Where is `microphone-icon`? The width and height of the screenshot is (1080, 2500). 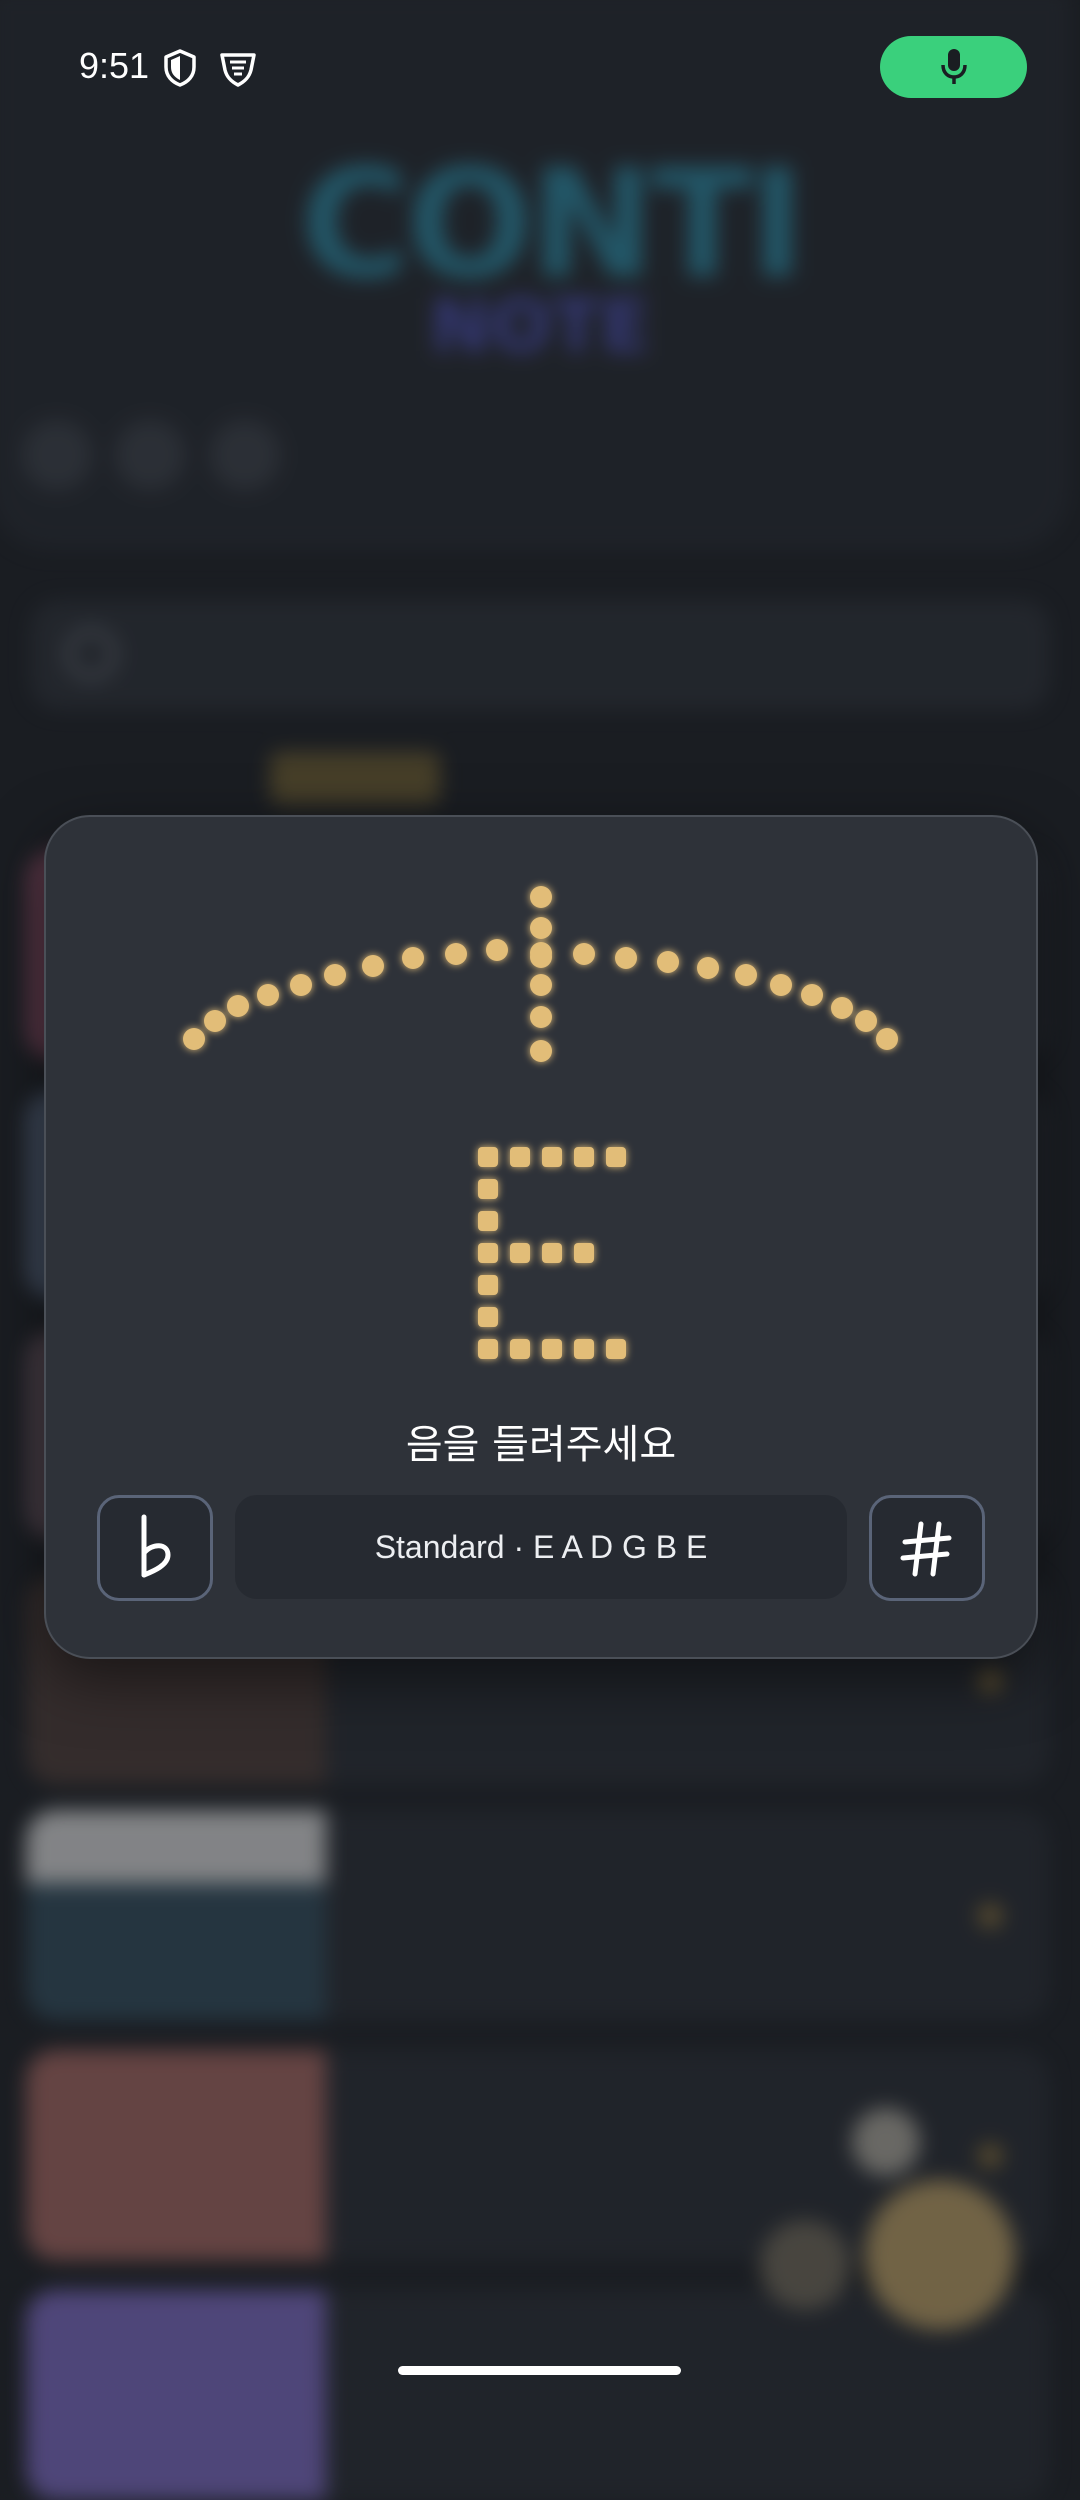
microphone-icon is located at coordinates (953, 66).